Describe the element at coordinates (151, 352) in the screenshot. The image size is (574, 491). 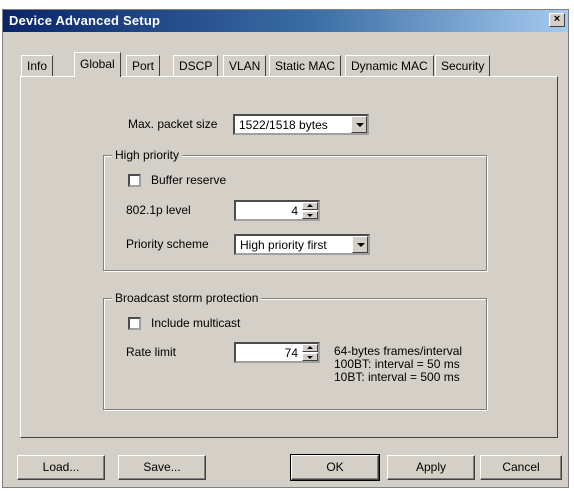
I see `rate-limit-label: Rate limit` at that location.